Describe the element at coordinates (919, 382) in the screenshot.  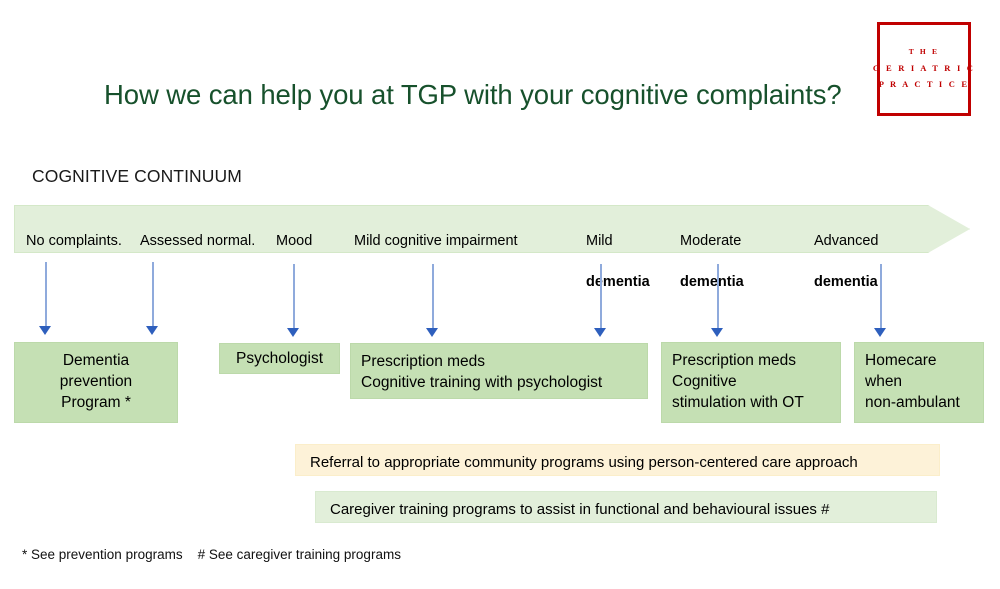
I see `service-box-homecare: Homecare when non-ambulant` at that location.